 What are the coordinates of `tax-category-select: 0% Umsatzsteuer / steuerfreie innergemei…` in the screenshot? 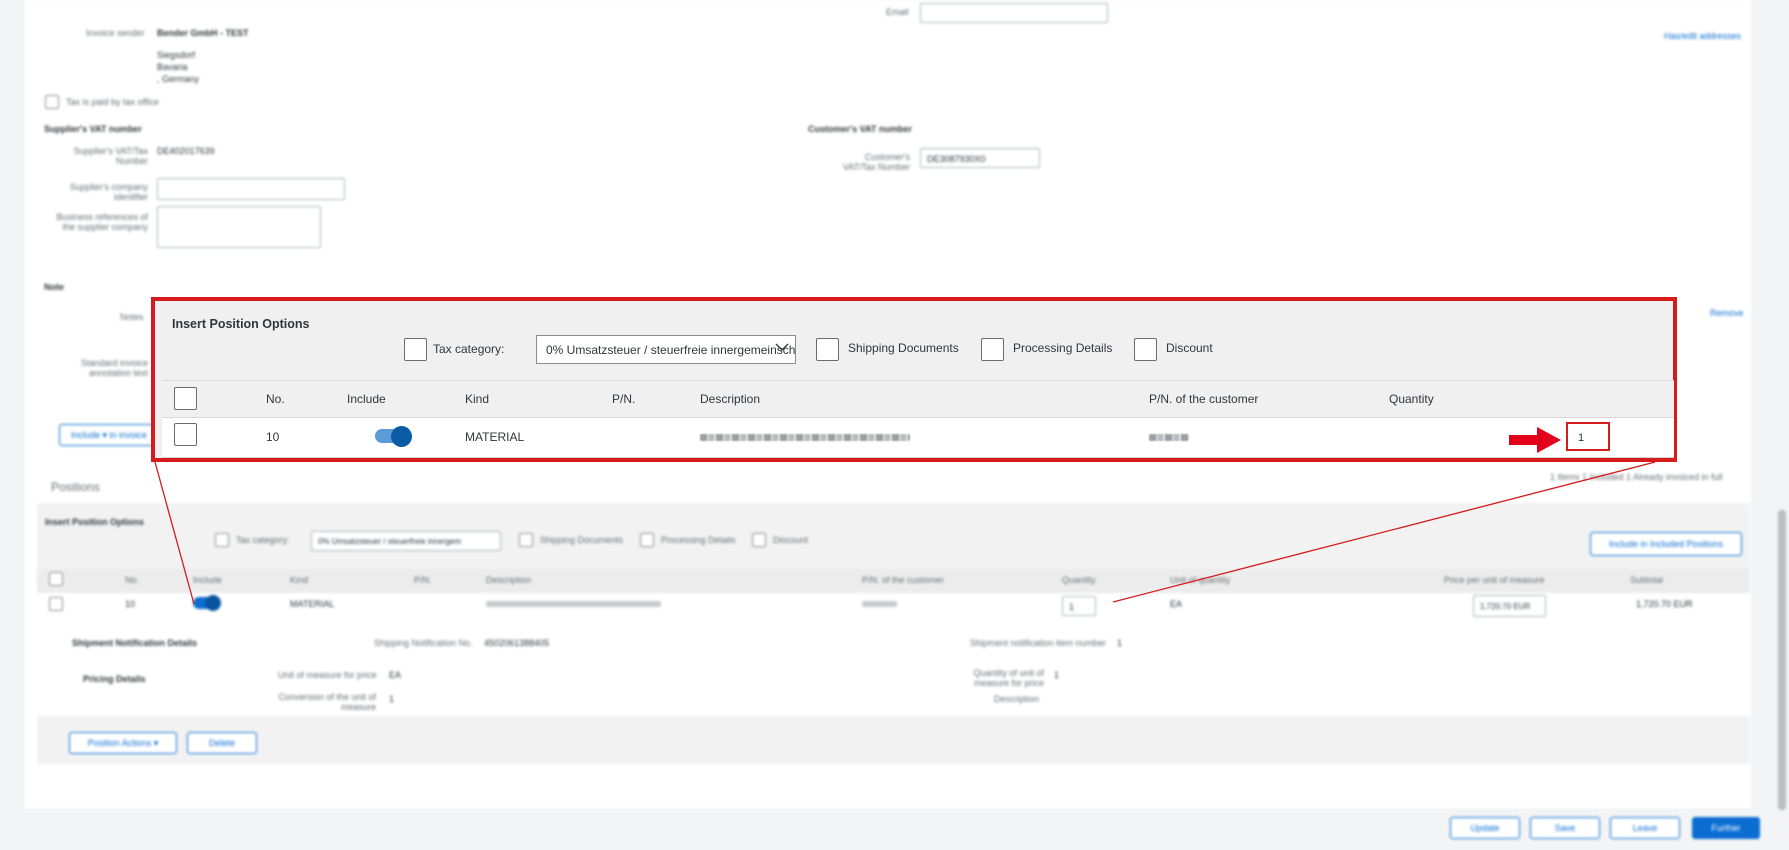 It's located at (666, 349).